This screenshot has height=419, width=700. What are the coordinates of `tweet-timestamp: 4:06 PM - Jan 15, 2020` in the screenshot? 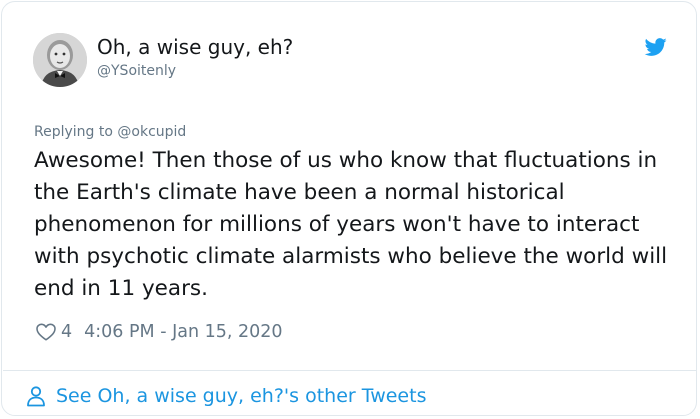 It's located at (183, 332).